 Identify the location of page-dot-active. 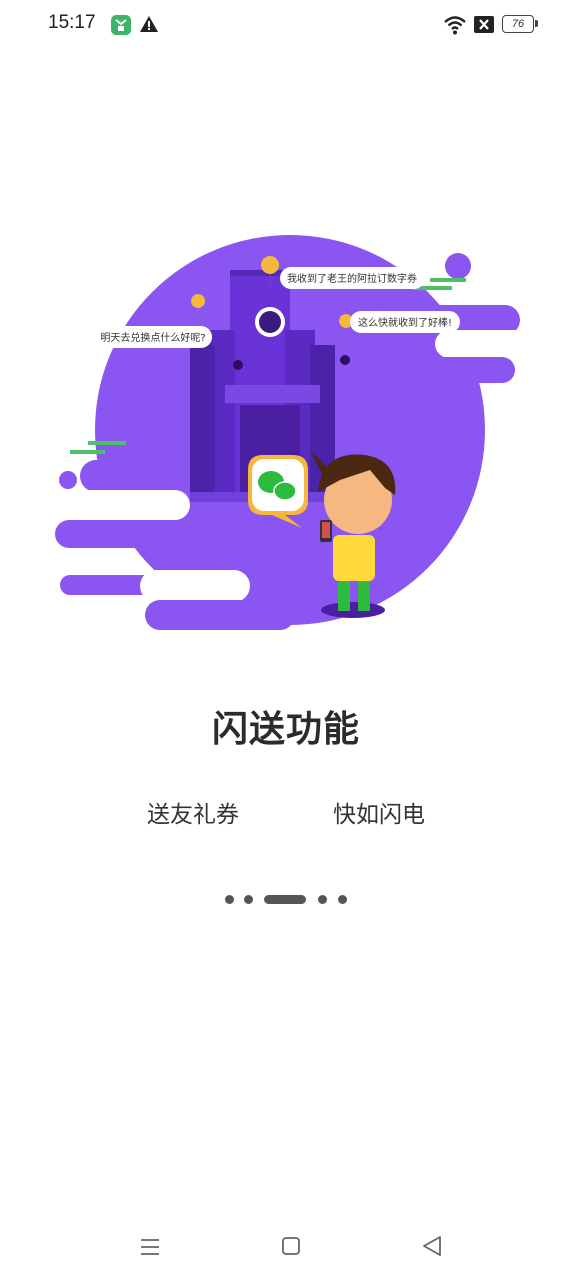
(285, 899).